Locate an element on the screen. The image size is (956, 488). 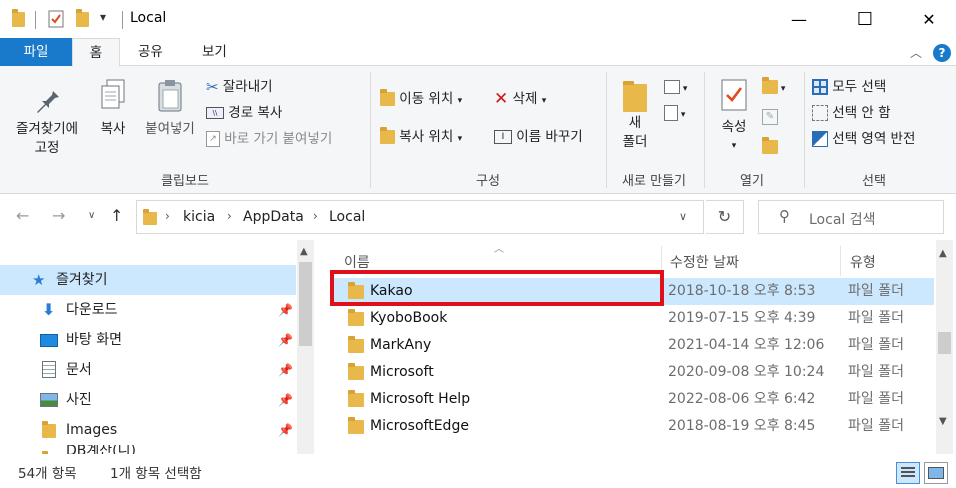
file-date: 2018-08-19 오후 8:45 is located at coordinates (742, 426).